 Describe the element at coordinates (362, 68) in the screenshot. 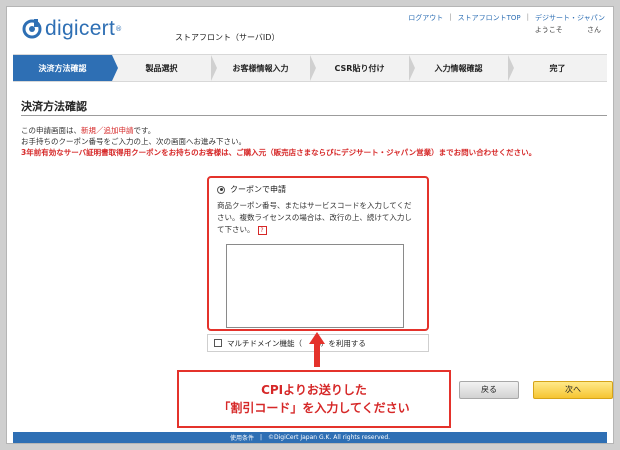

I see `step-csr-paste: CSR貼り付け` at that location.